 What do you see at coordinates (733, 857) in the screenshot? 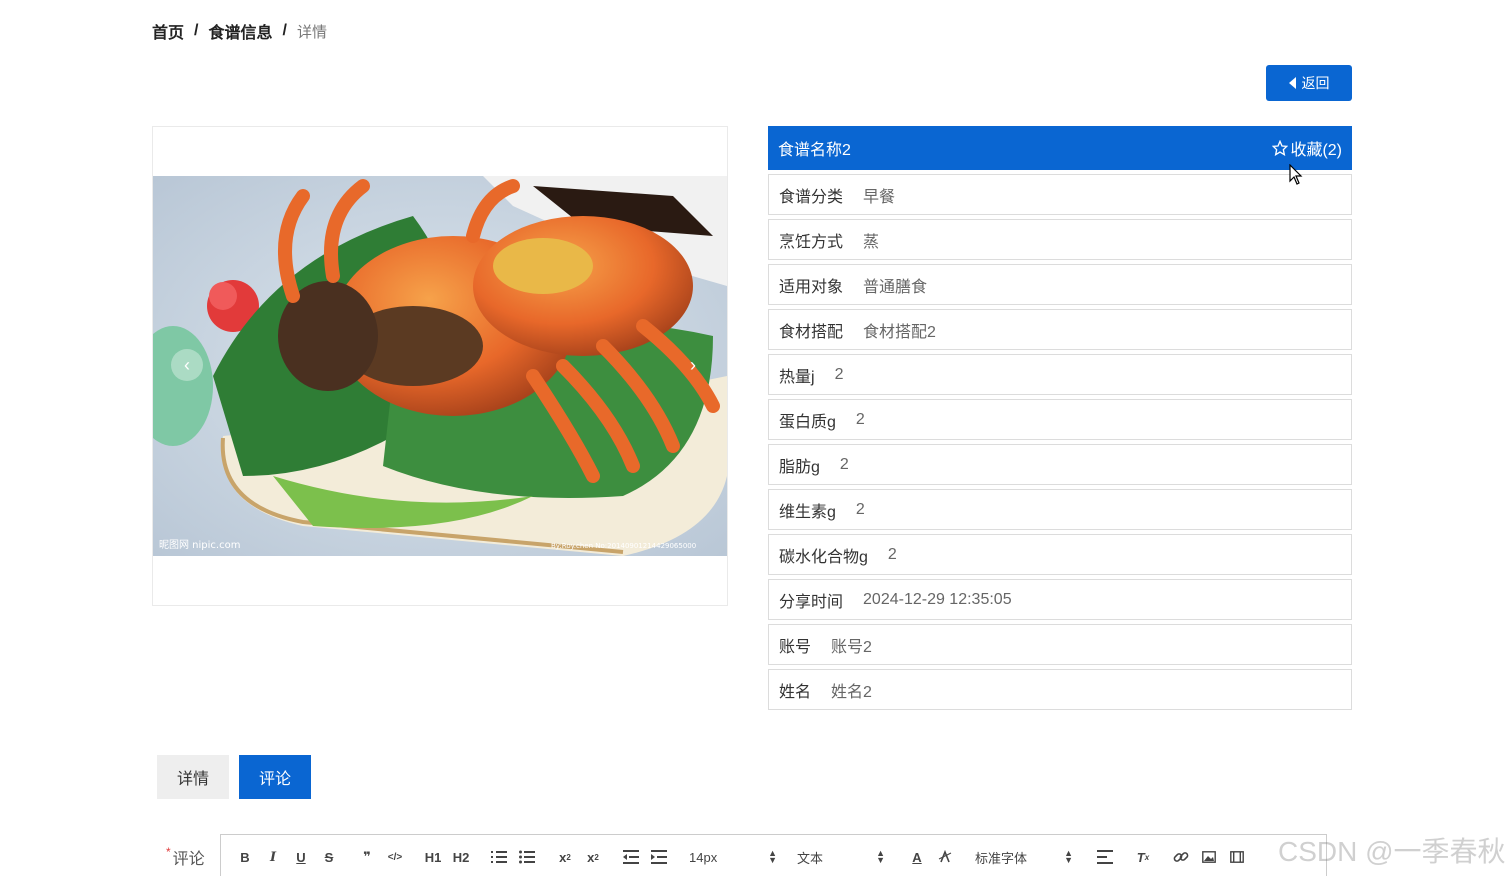
I see `font-size-select: 14px ▲ ▼` at bounding box center [733, 857].